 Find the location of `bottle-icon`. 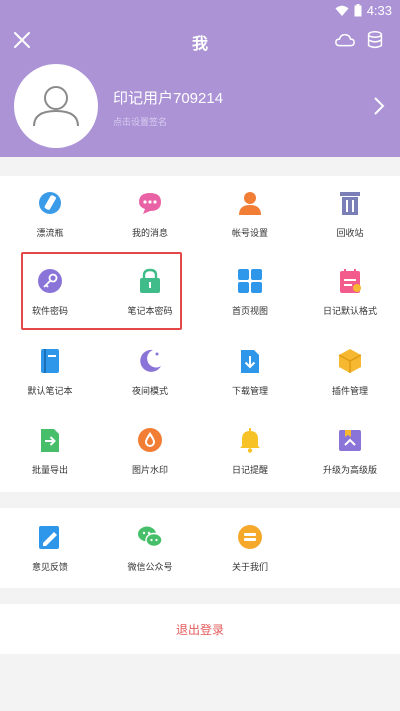

bottle-icon is located at coordinates (50, 203).